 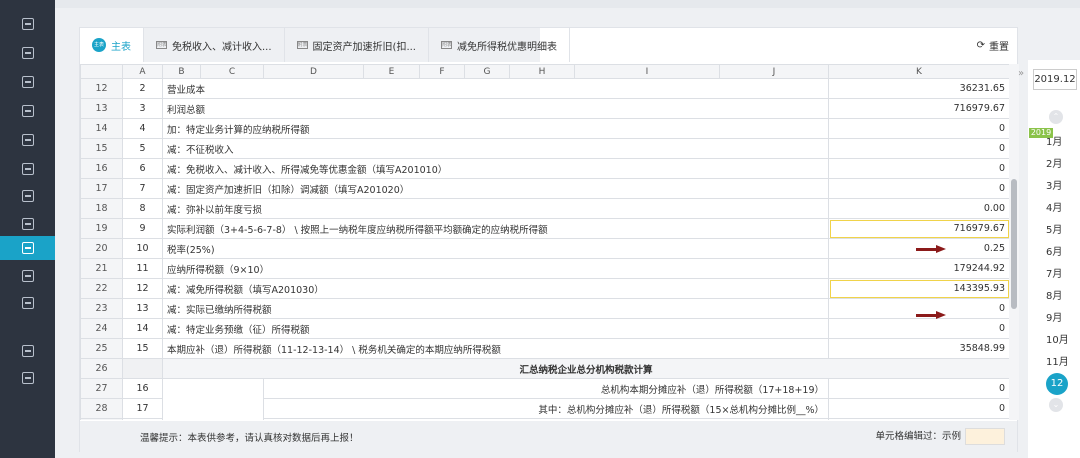 What do you see at coordinates (774, 71) in the screenshot?
I see `column-header: J` at bounding box center [774, 71].